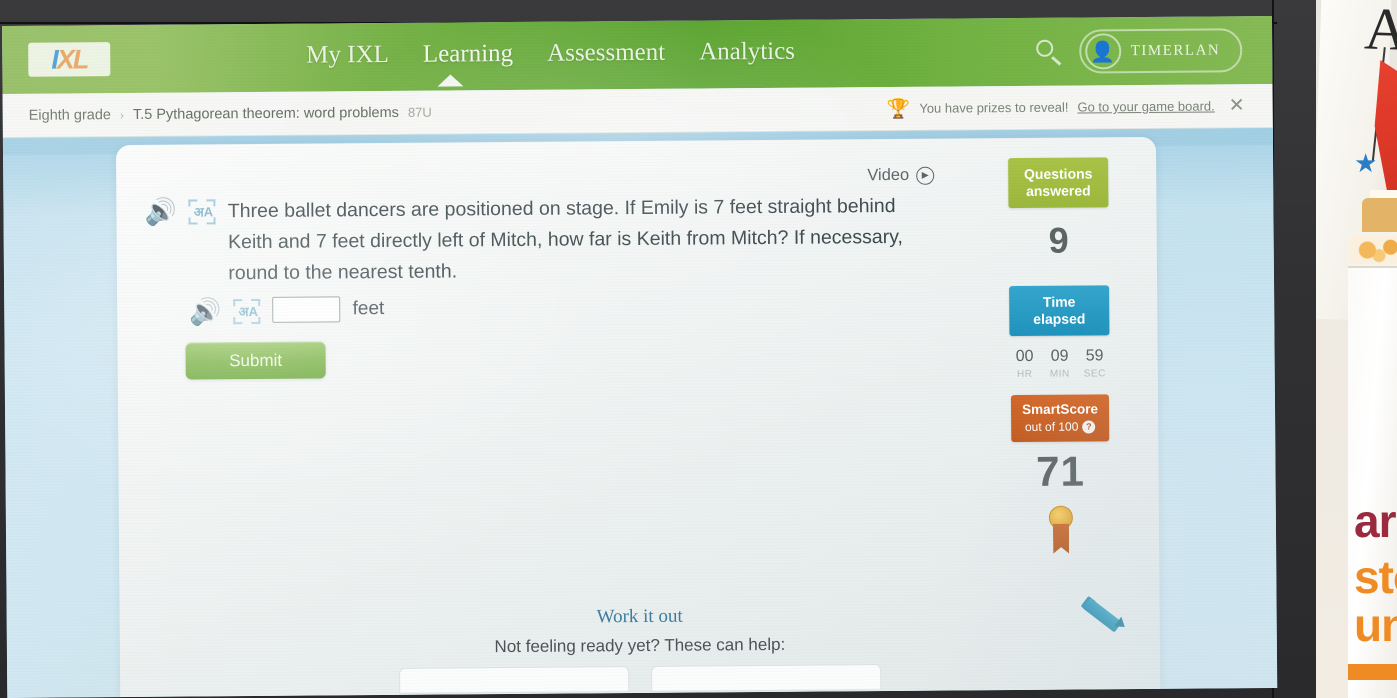 The height and width of the screenshot is (698, 1397). Describe the element at coordinates (1060, 471) in the screenshot. I see `smartscore-value: 71` at that location.